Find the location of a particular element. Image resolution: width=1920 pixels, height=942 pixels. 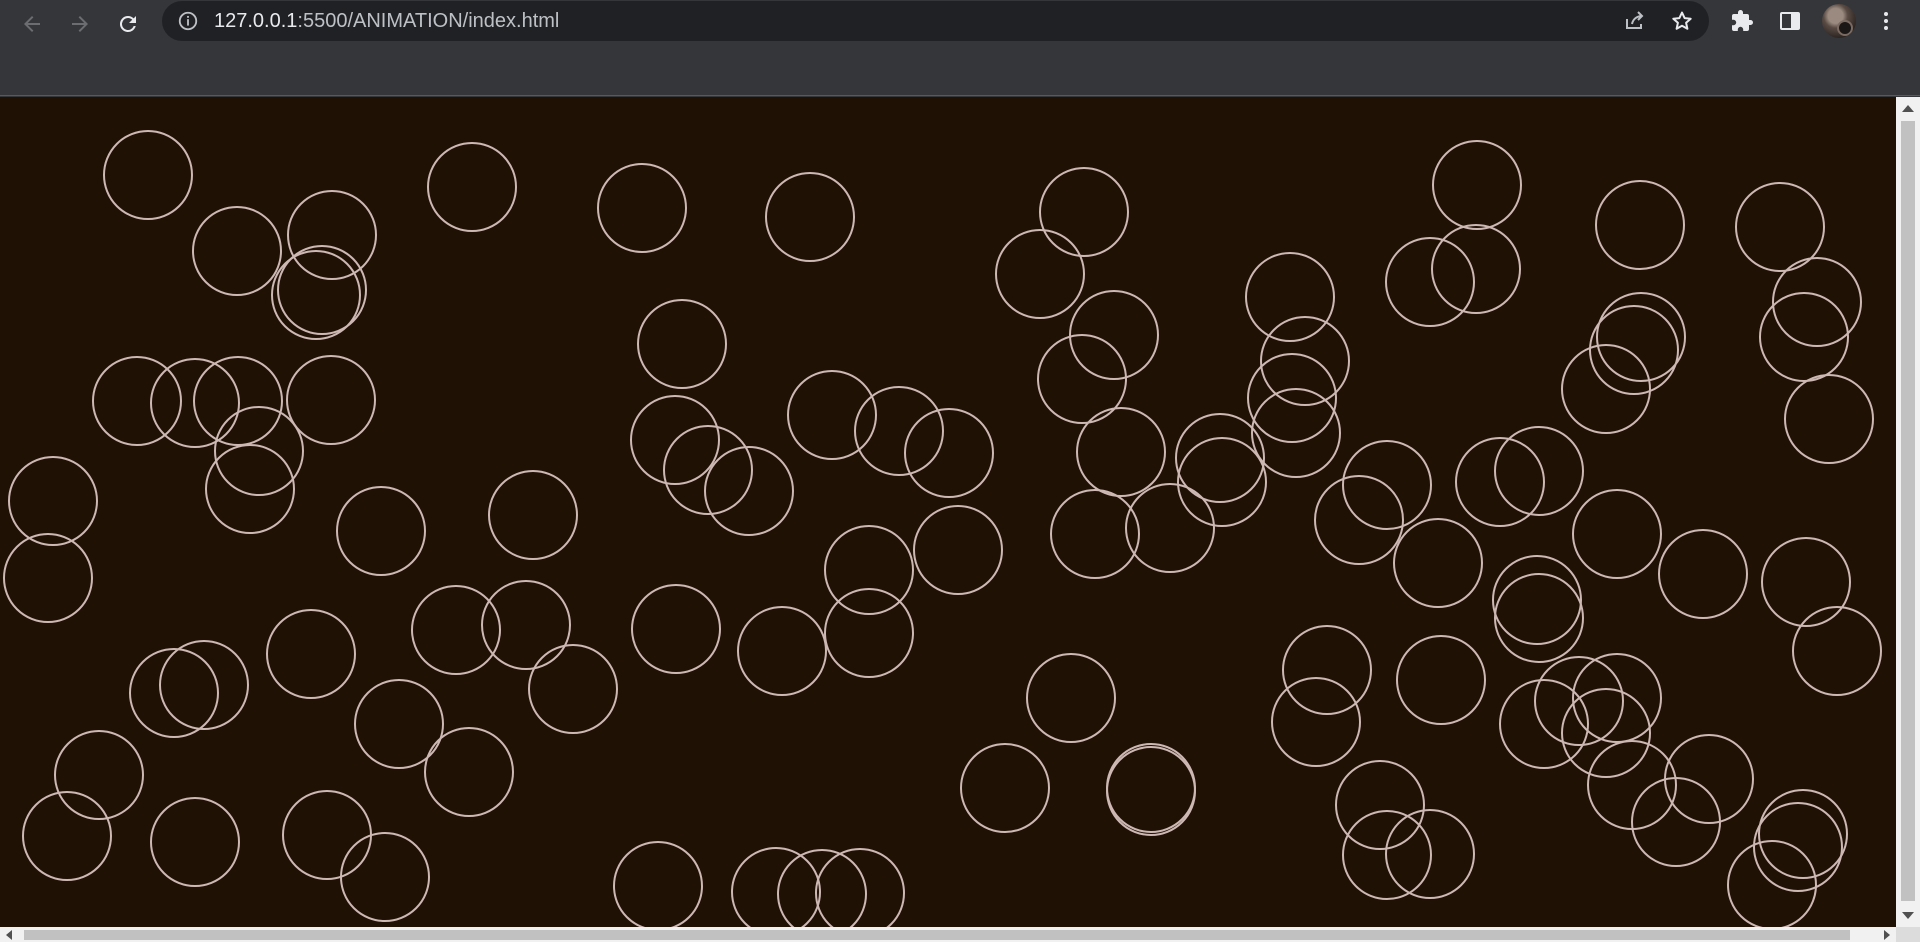

address-bar: 127.0.0.1:5500/ANIMATION/index.html is located at coordinates (935, 21).